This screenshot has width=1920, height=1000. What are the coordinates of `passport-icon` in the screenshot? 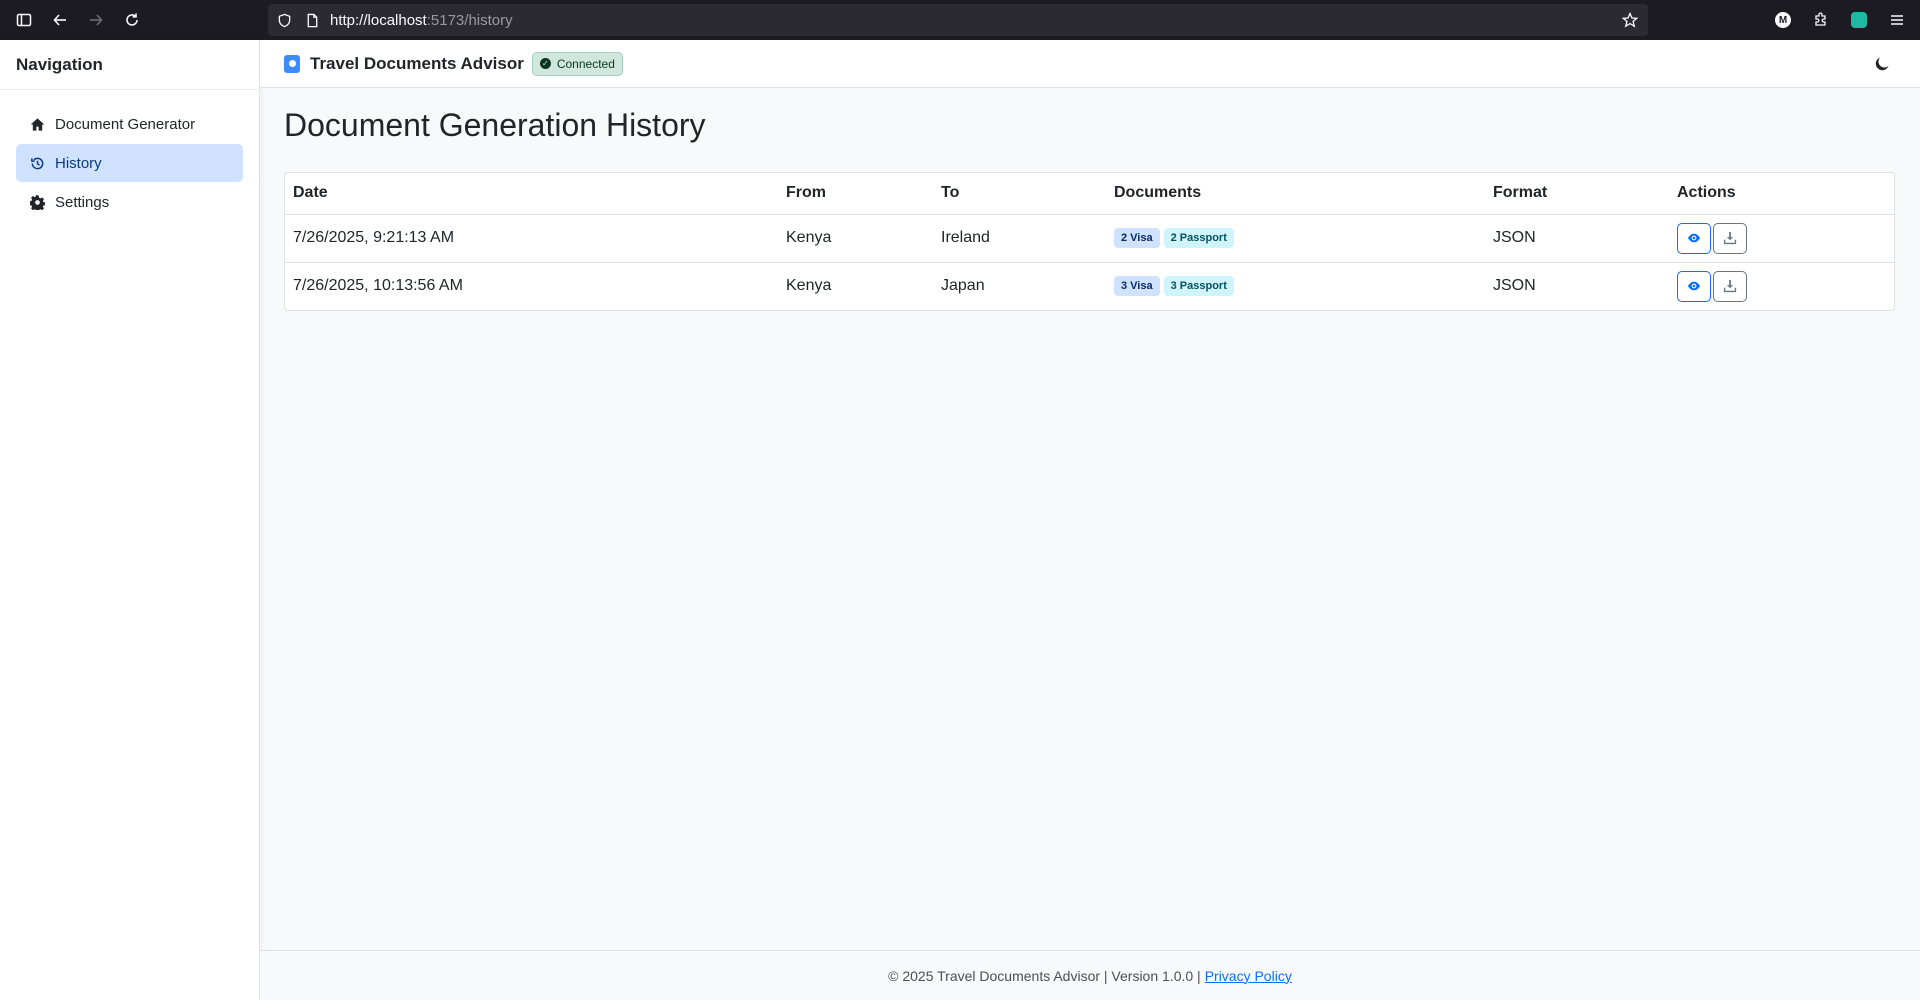 It's located at (292, 63).